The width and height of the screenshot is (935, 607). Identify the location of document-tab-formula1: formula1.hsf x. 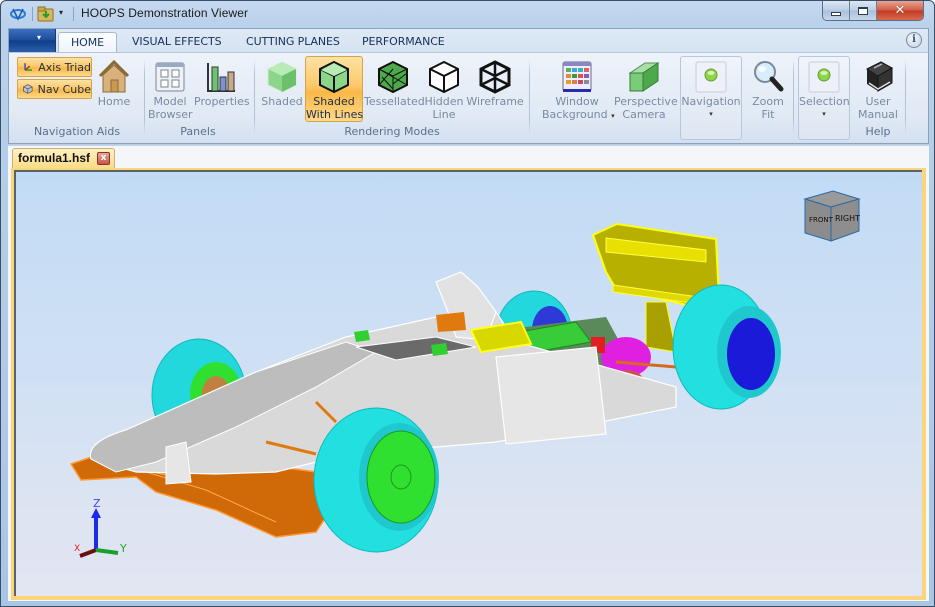
(63, 158).